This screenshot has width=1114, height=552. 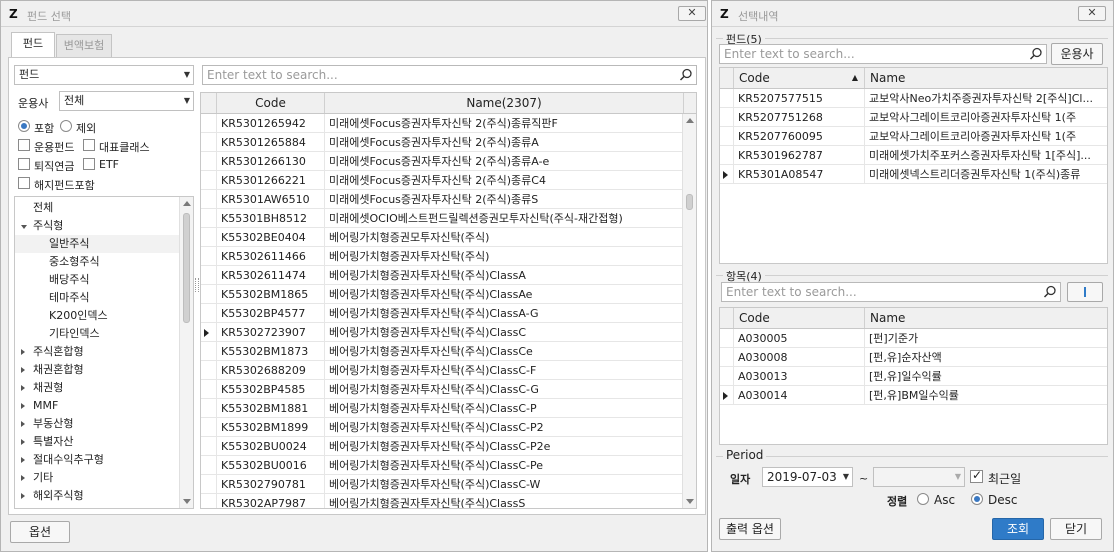 I want to click on tree-item: 기타, so click(x=98, y=478).